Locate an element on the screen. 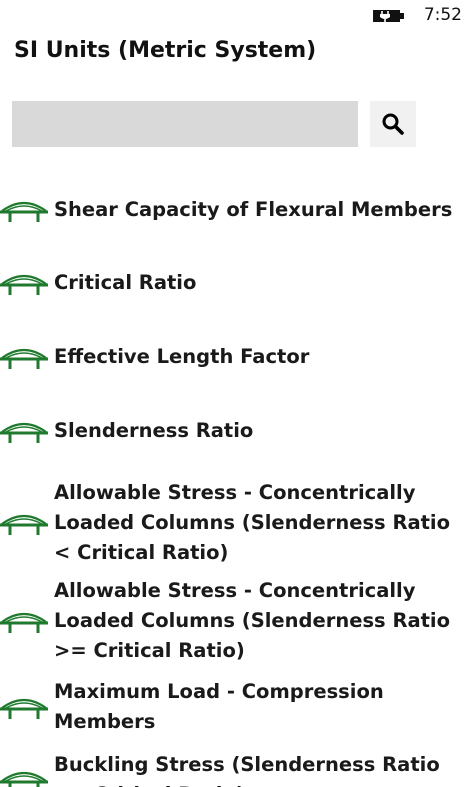 The width and height of the screenshot is (472, 787). list-item-label: Maximum Load - Compression Members is located at coordinates (219, 706).